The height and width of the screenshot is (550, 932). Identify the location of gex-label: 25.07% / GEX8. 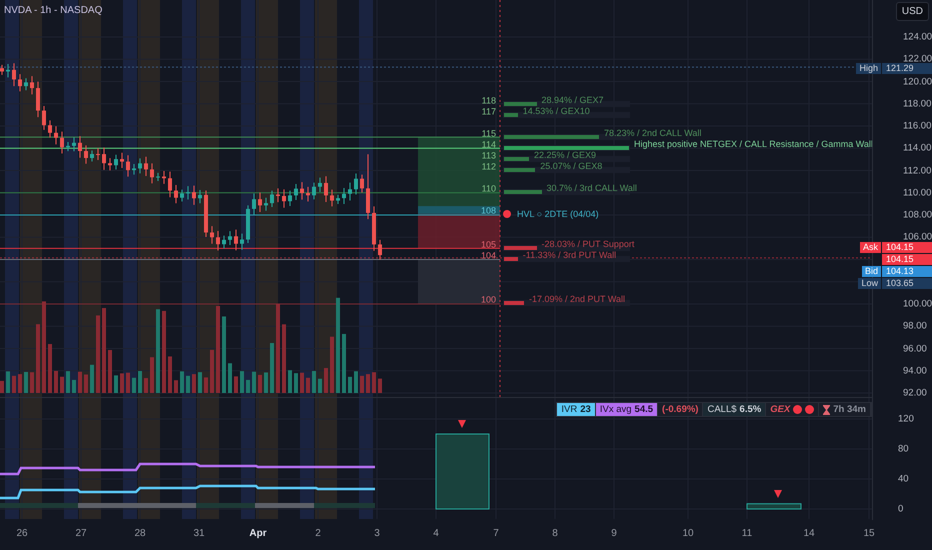
(571, 166).